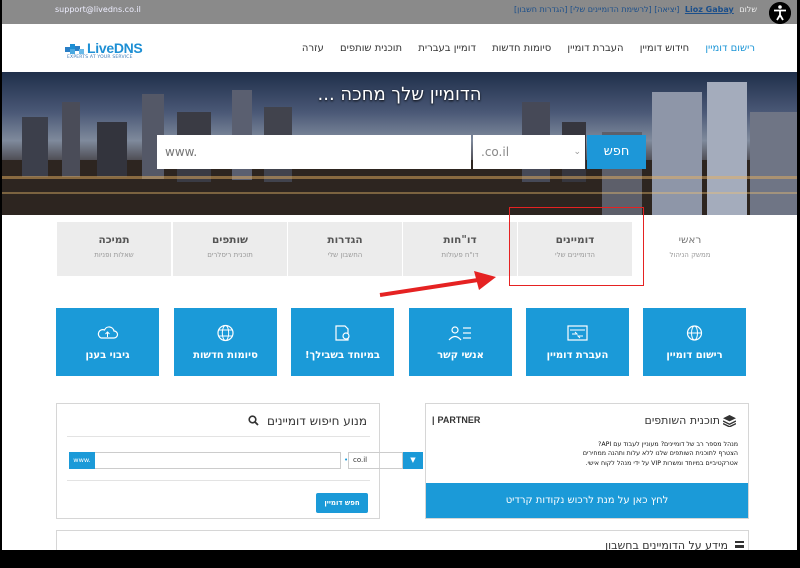  Describe the element at coordinates (587, 500) in the screenshot. I see `buy-credits-button: לחץ כאן על מנת לרכוש נקודות קרדיט` at that location.